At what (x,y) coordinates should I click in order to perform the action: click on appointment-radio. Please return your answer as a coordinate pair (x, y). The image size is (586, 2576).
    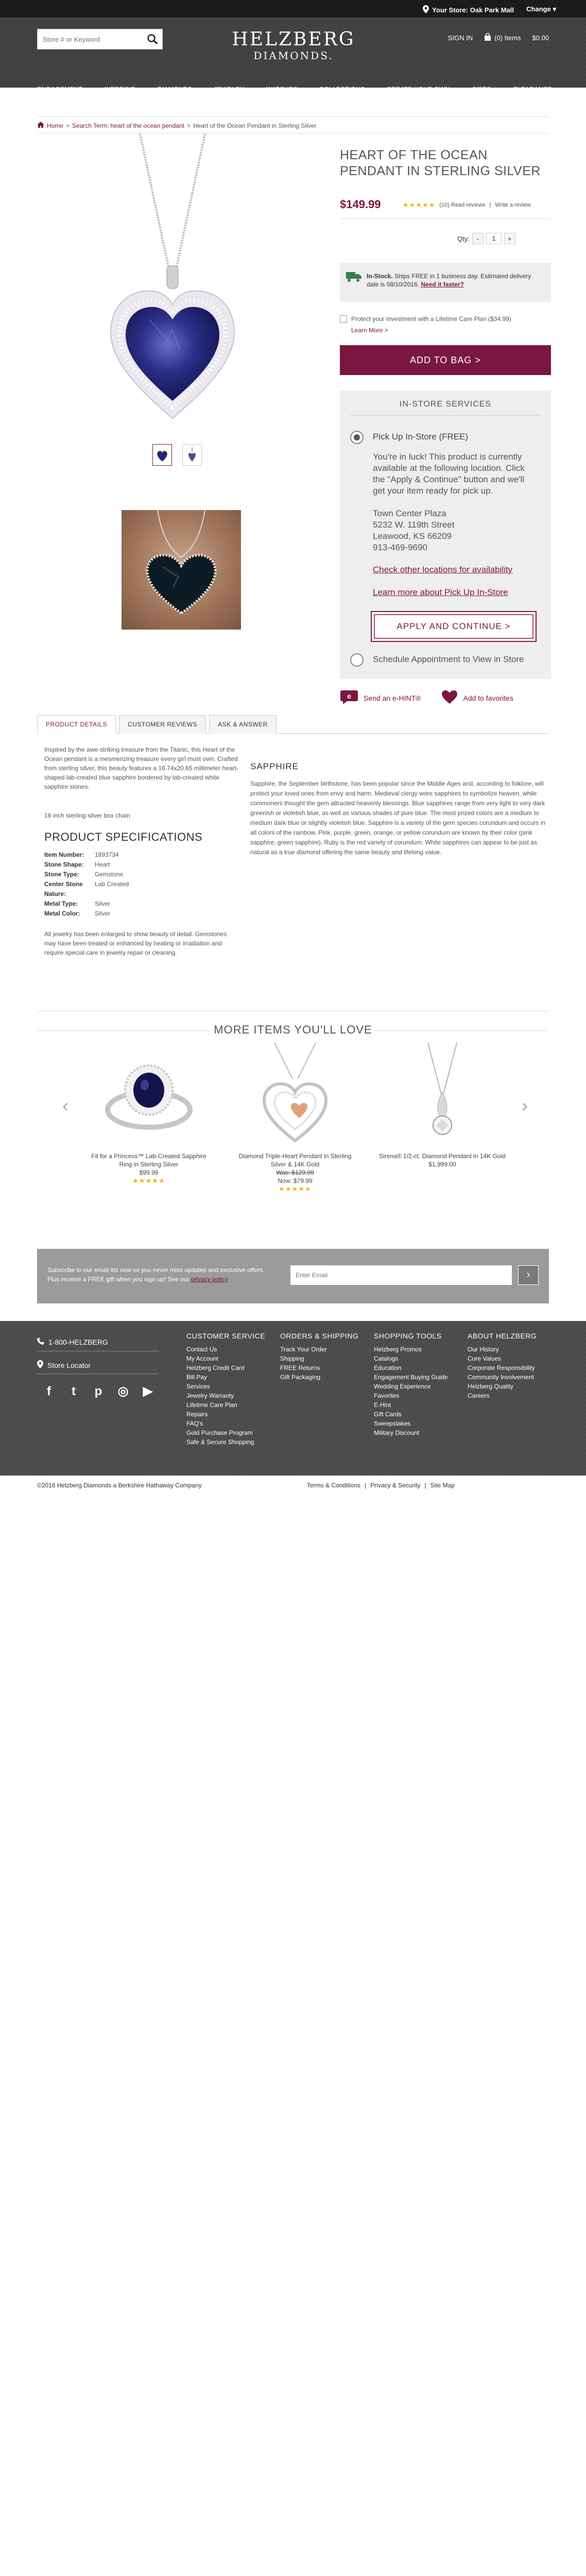
    Looking at the image, I should click on (357, 660).